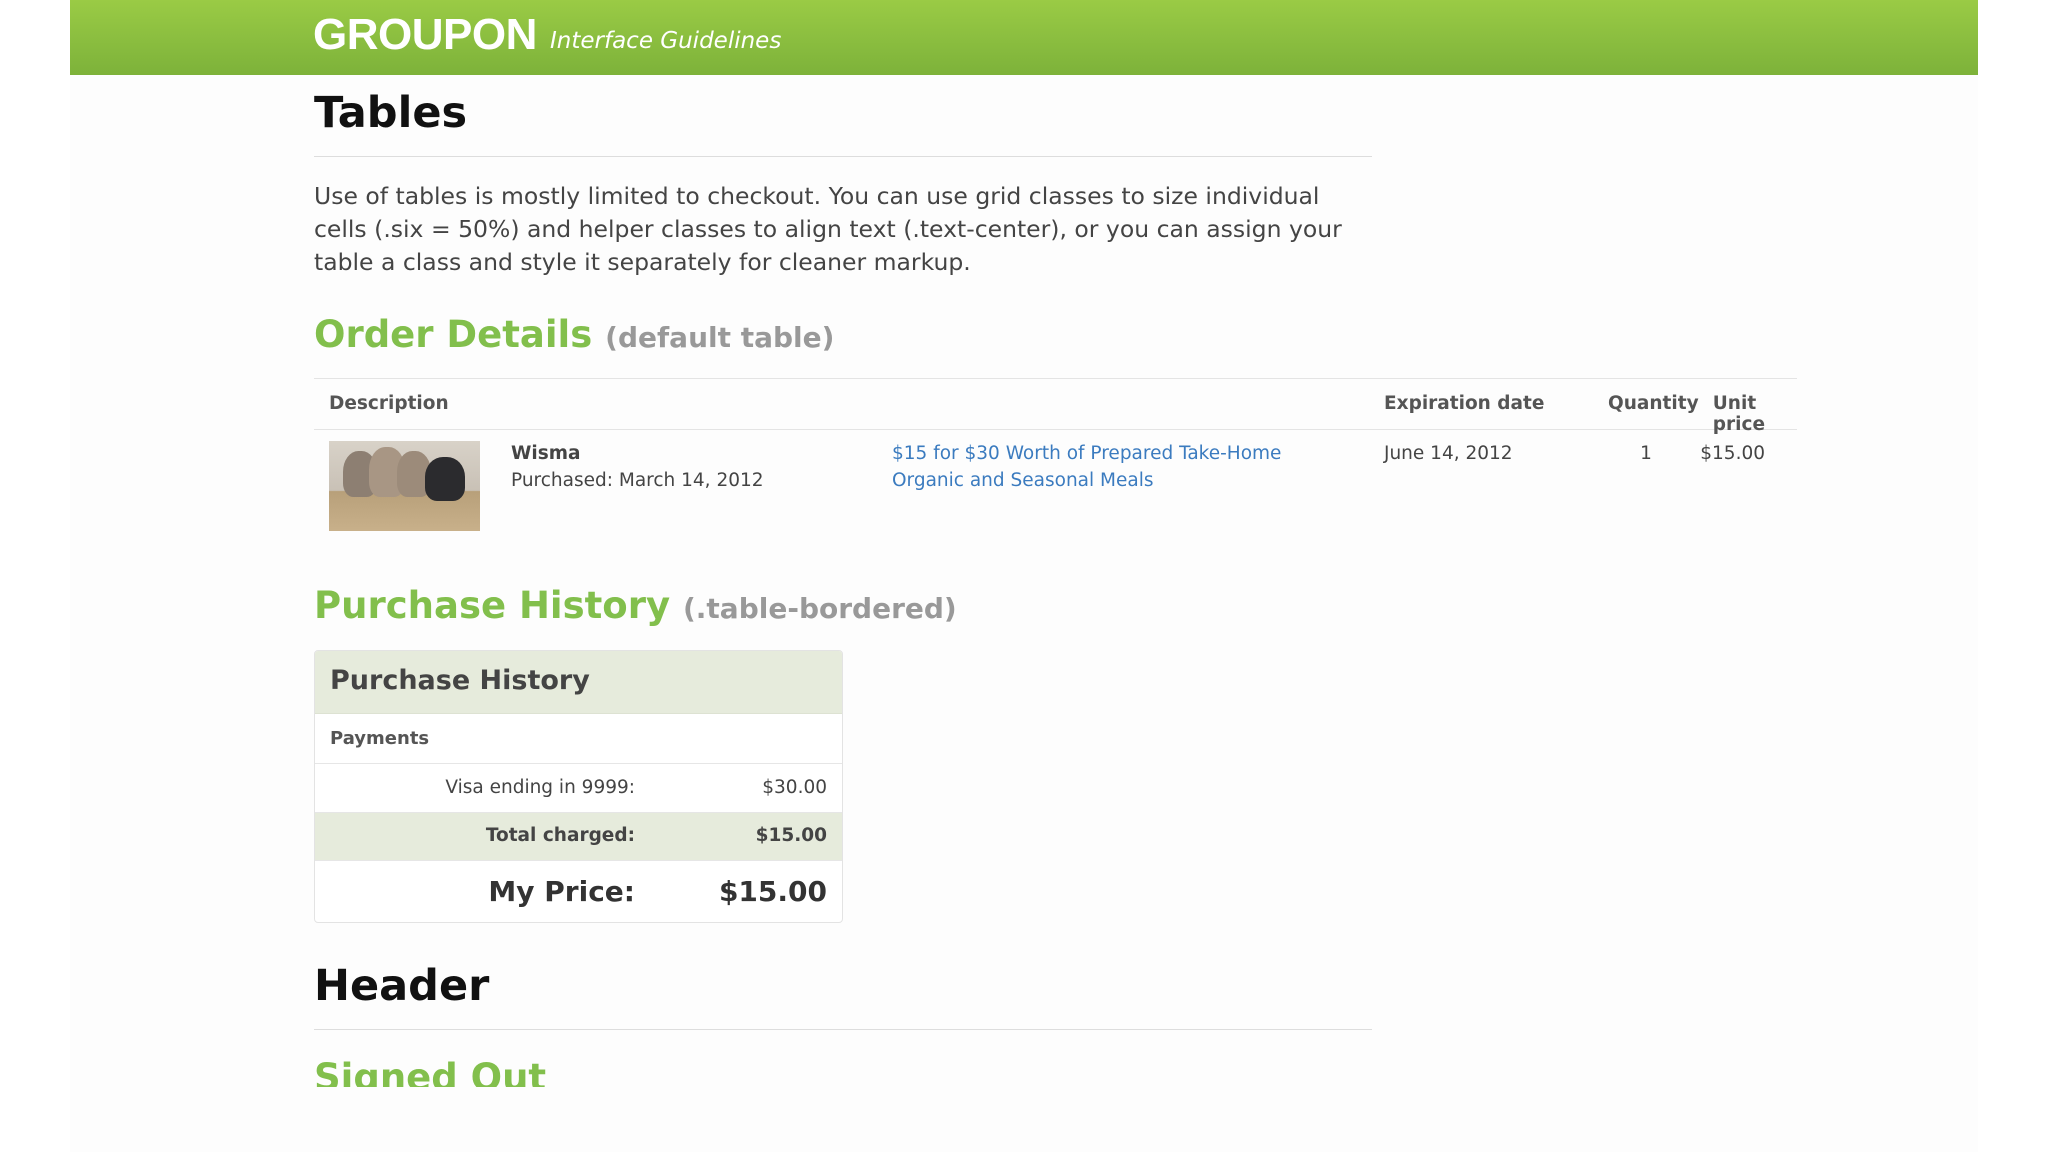  I want to click on visa-row: Visa ending in 9999: $30.00, so click(578, 788).